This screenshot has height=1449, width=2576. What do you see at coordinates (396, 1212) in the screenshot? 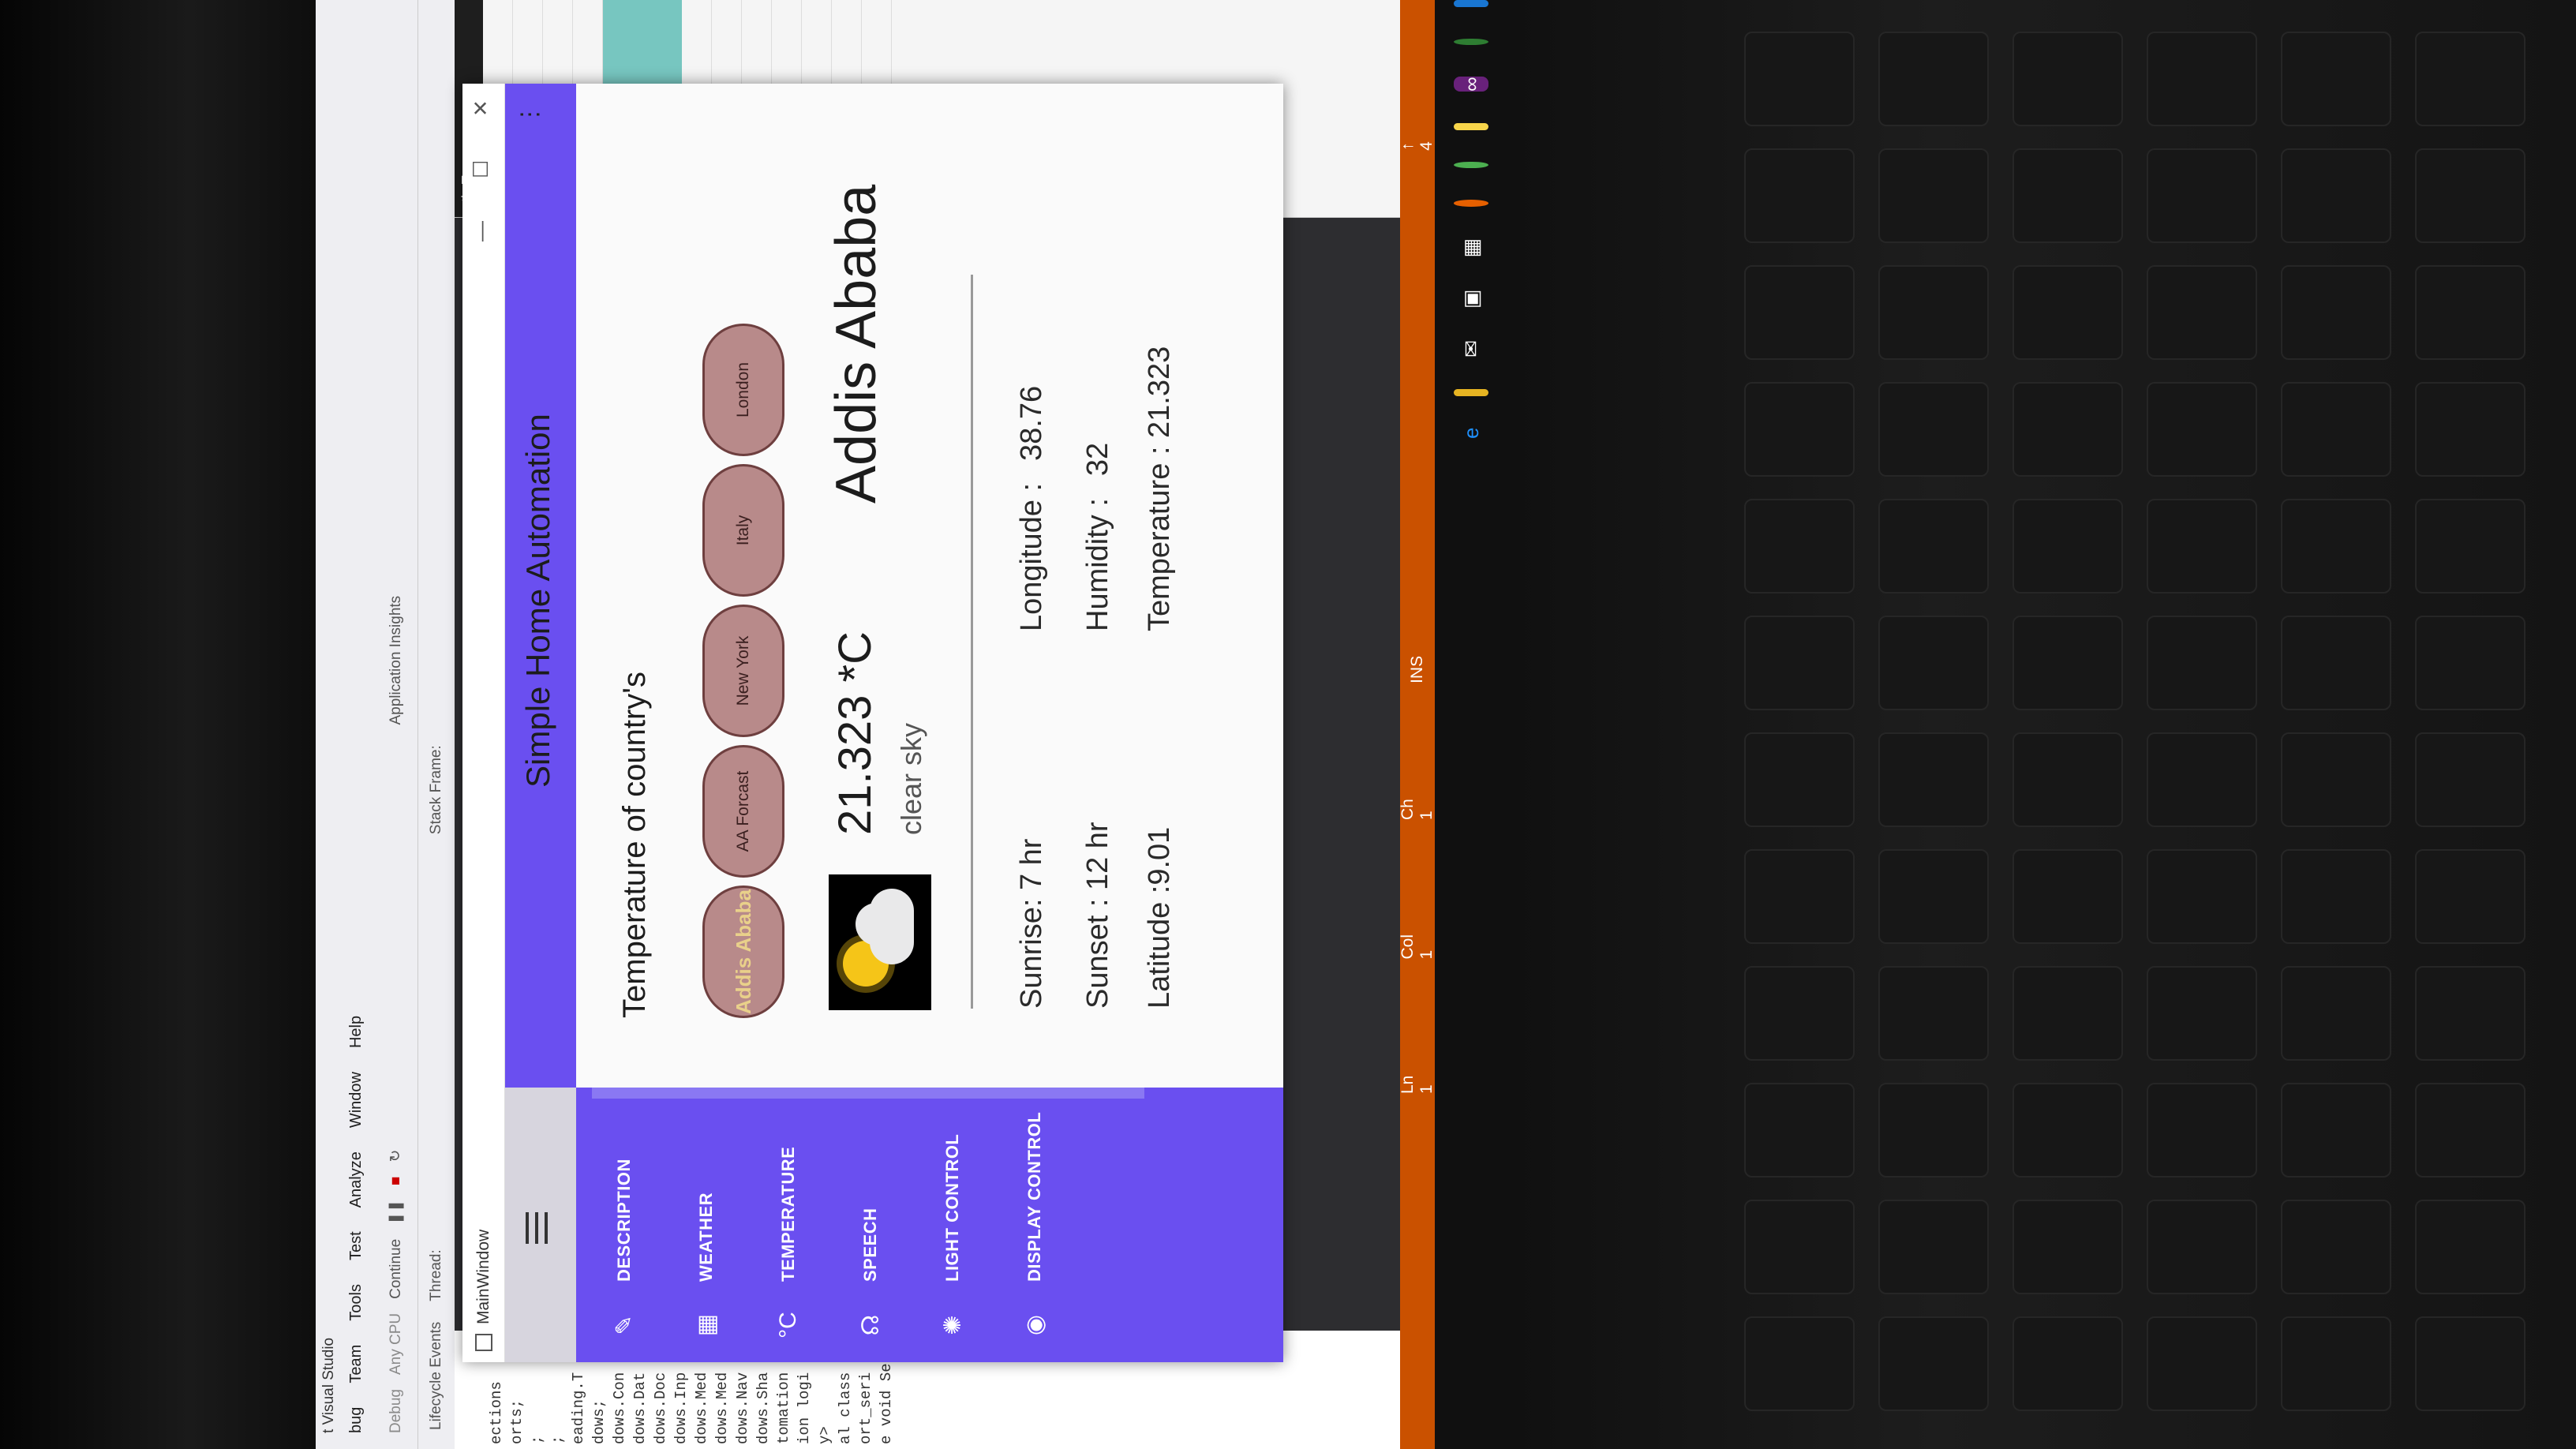
I see `pause-icon: ❚❚` at bounding box center [396, 1212].